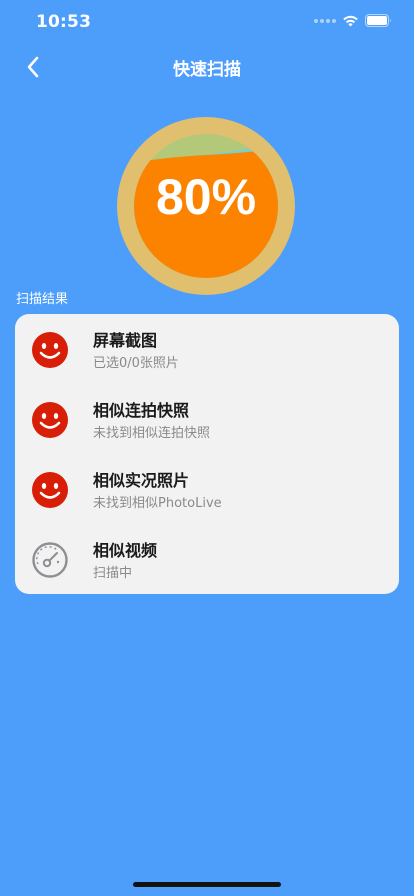  What do you see at coordinates (206, 197) in the screenshot?
I see `progress-percent: 80%` at bounding box center [206, 197].